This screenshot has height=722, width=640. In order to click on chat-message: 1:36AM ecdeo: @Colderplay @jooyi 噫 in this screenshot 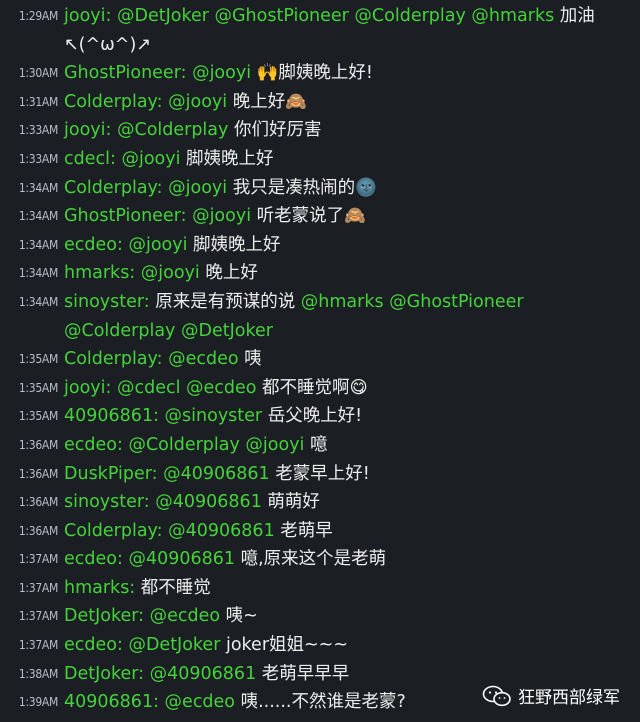, I will do `click(320, 445)`.